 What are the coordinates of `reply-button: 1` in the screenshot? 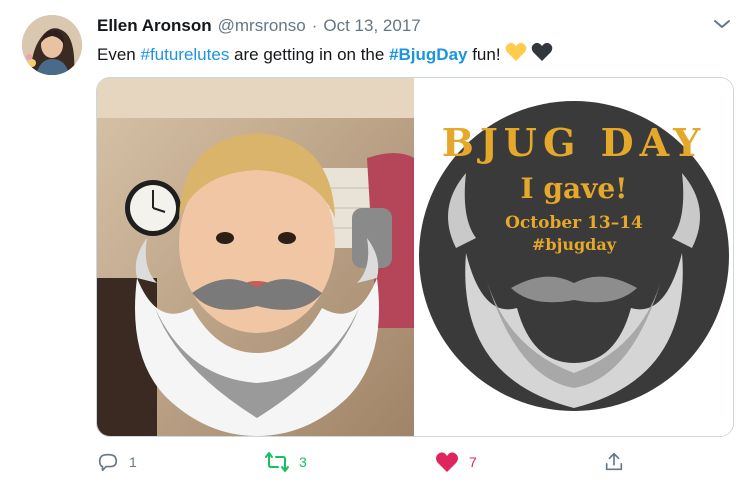 It's located at (117, 462).